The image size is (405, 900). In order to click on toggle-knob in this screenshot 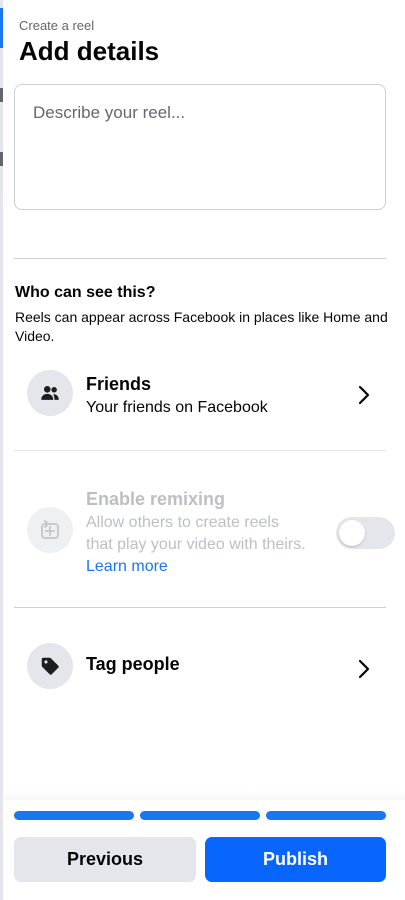, I will do `click(352, 533)`.